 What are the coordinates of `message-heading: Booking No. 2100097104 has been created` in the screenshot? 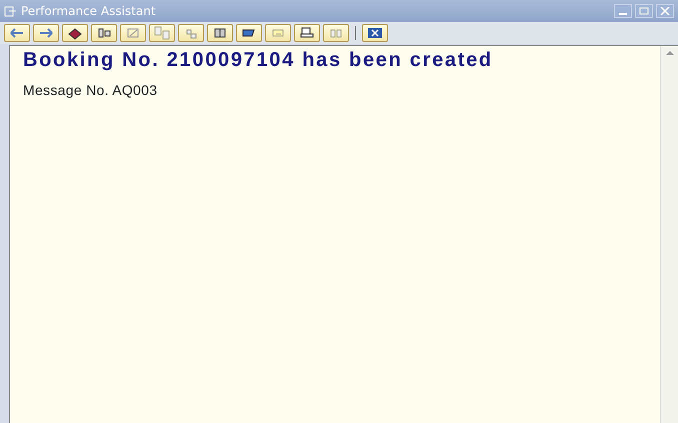 It's located at (258, 60).